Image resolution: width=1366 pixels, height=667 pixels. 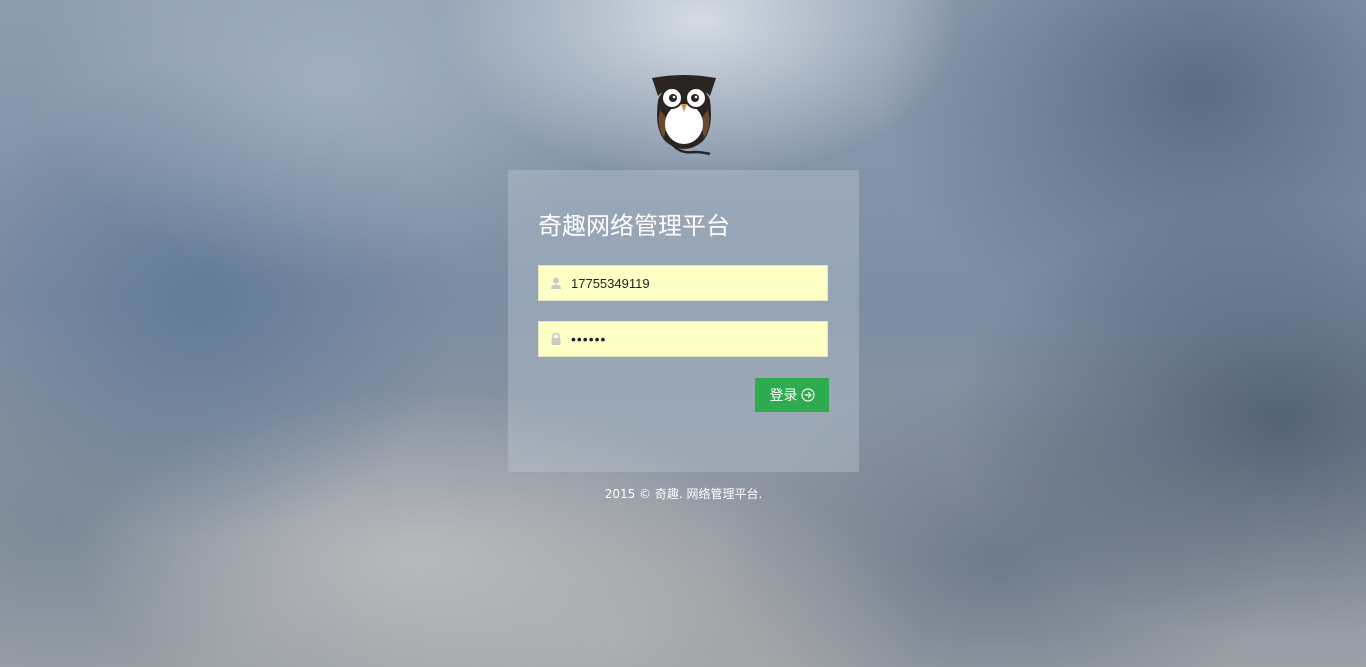 I want to click on username-field, so click(x=683, y=283).